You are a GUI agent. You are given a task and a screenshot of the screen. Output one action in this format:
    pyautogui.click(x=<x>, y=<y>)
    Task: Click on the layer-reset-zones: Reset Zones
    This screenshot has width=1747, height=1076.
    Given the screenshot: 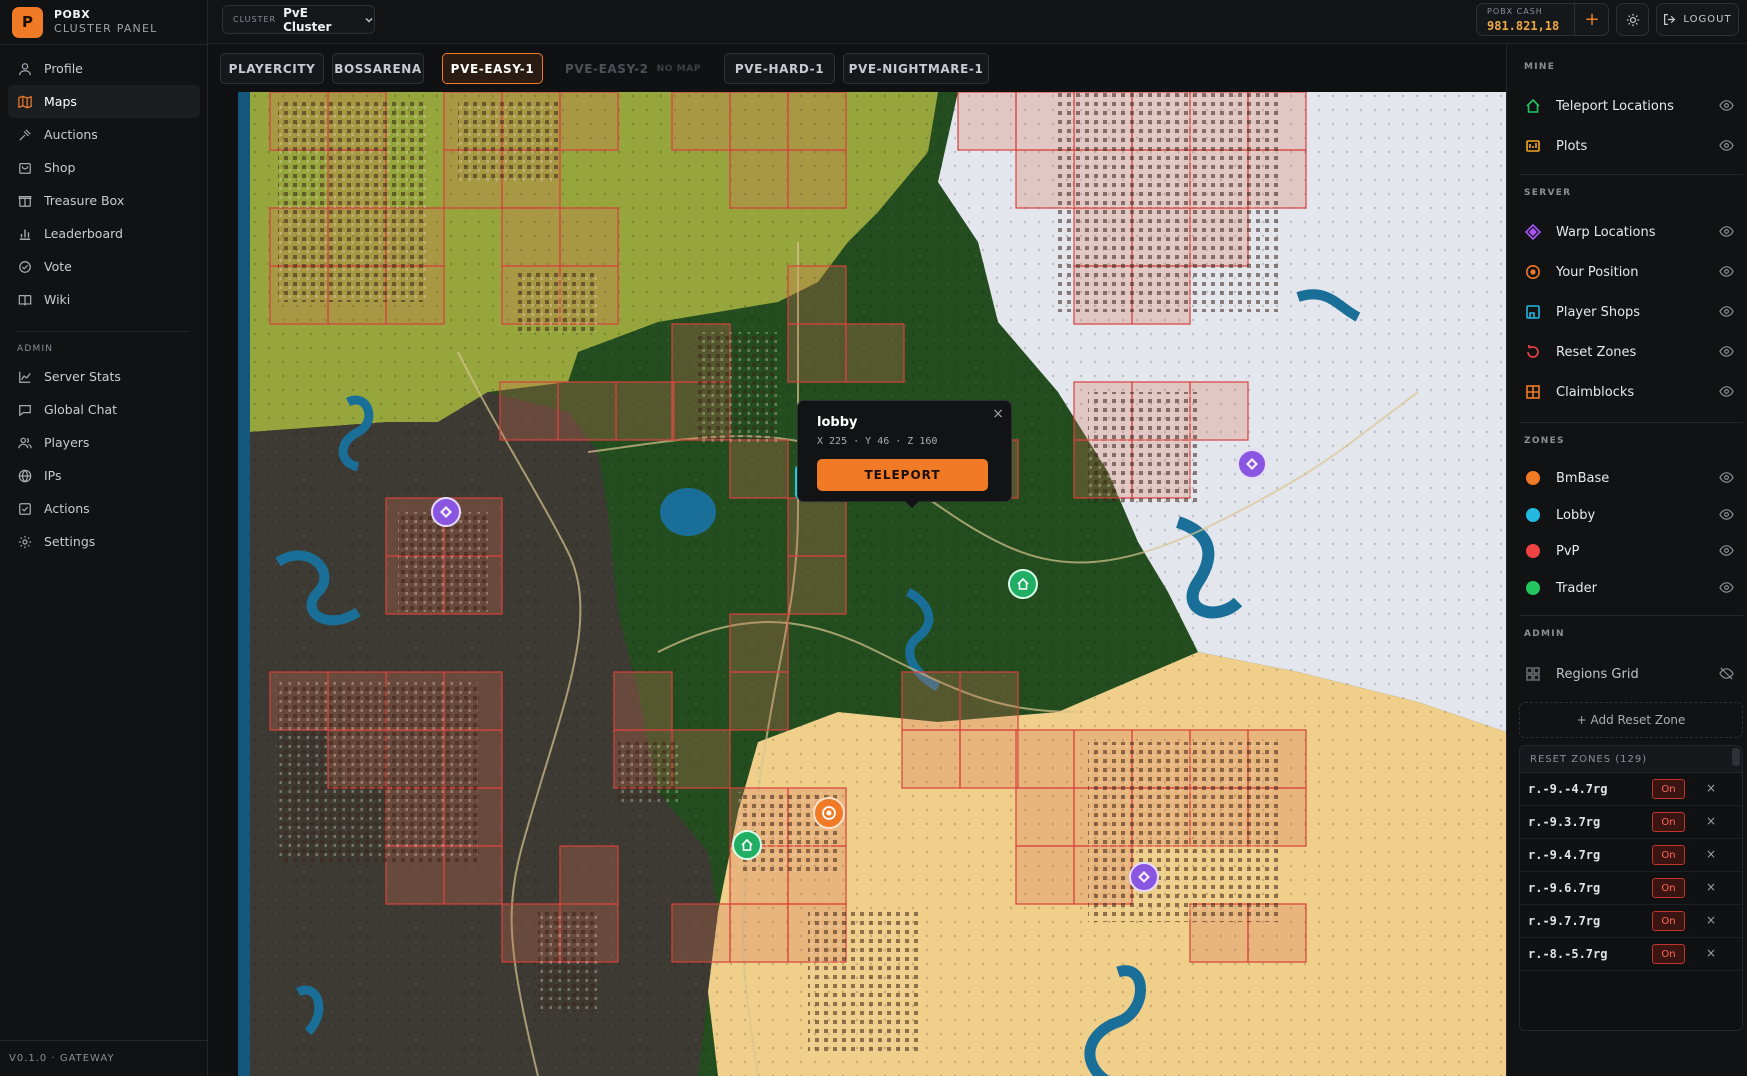 What is the action you would take?
    pyautogui.click(x=1629, y=352)
    